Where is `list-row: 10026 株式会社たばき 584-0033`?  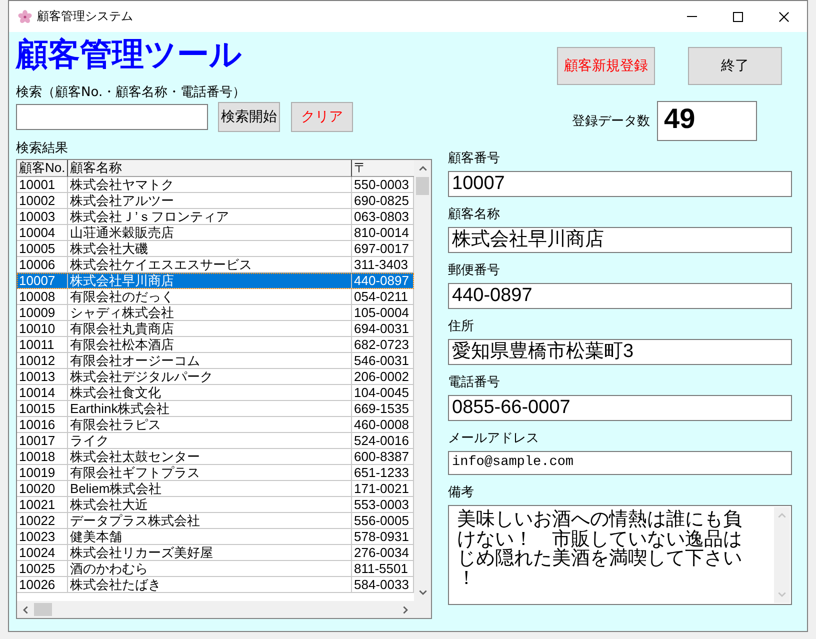
list-row: 10026 株式会社たばき 584-0033 is located at coordinates (215, 585).